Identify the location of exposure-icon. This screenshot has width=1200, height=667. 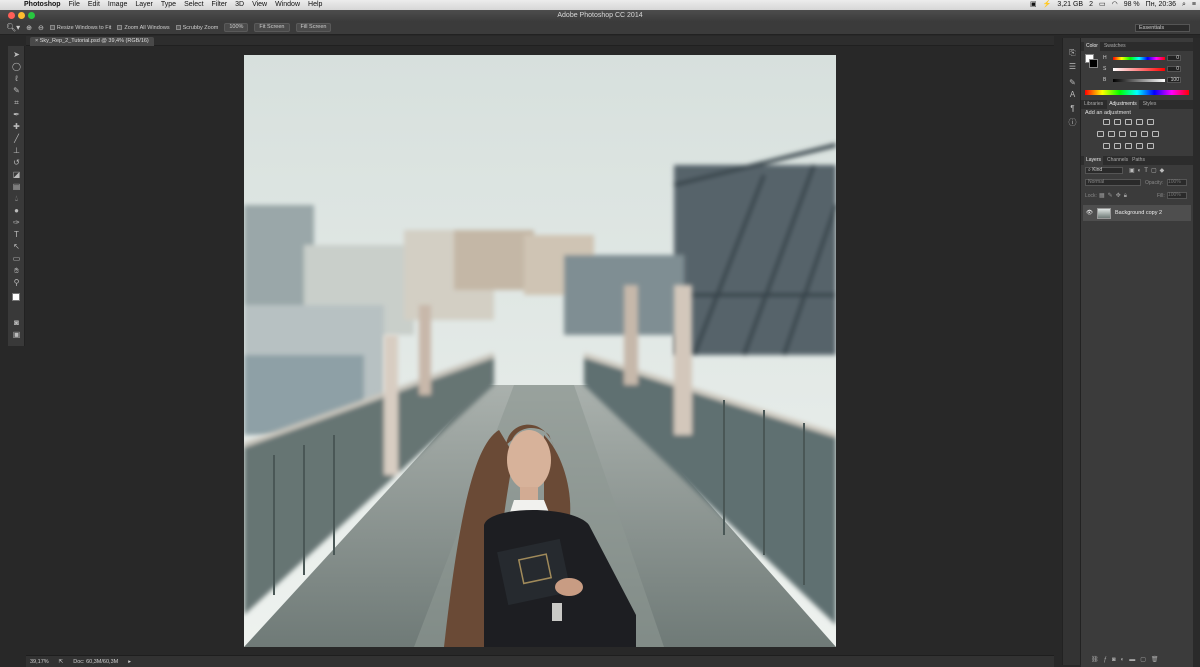
(1139, 122).